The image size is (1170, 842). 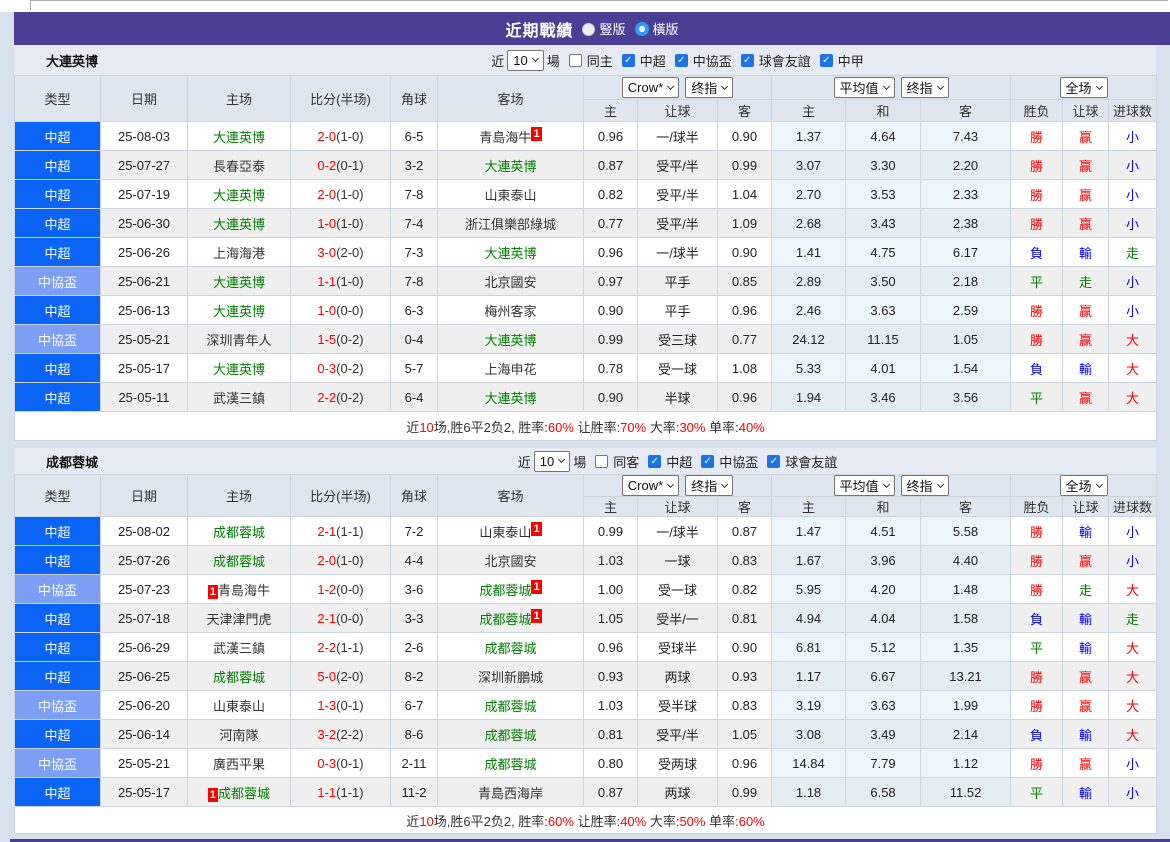 I want to click on cell-score: 1-2(0-0), so click(x=340, y=589).